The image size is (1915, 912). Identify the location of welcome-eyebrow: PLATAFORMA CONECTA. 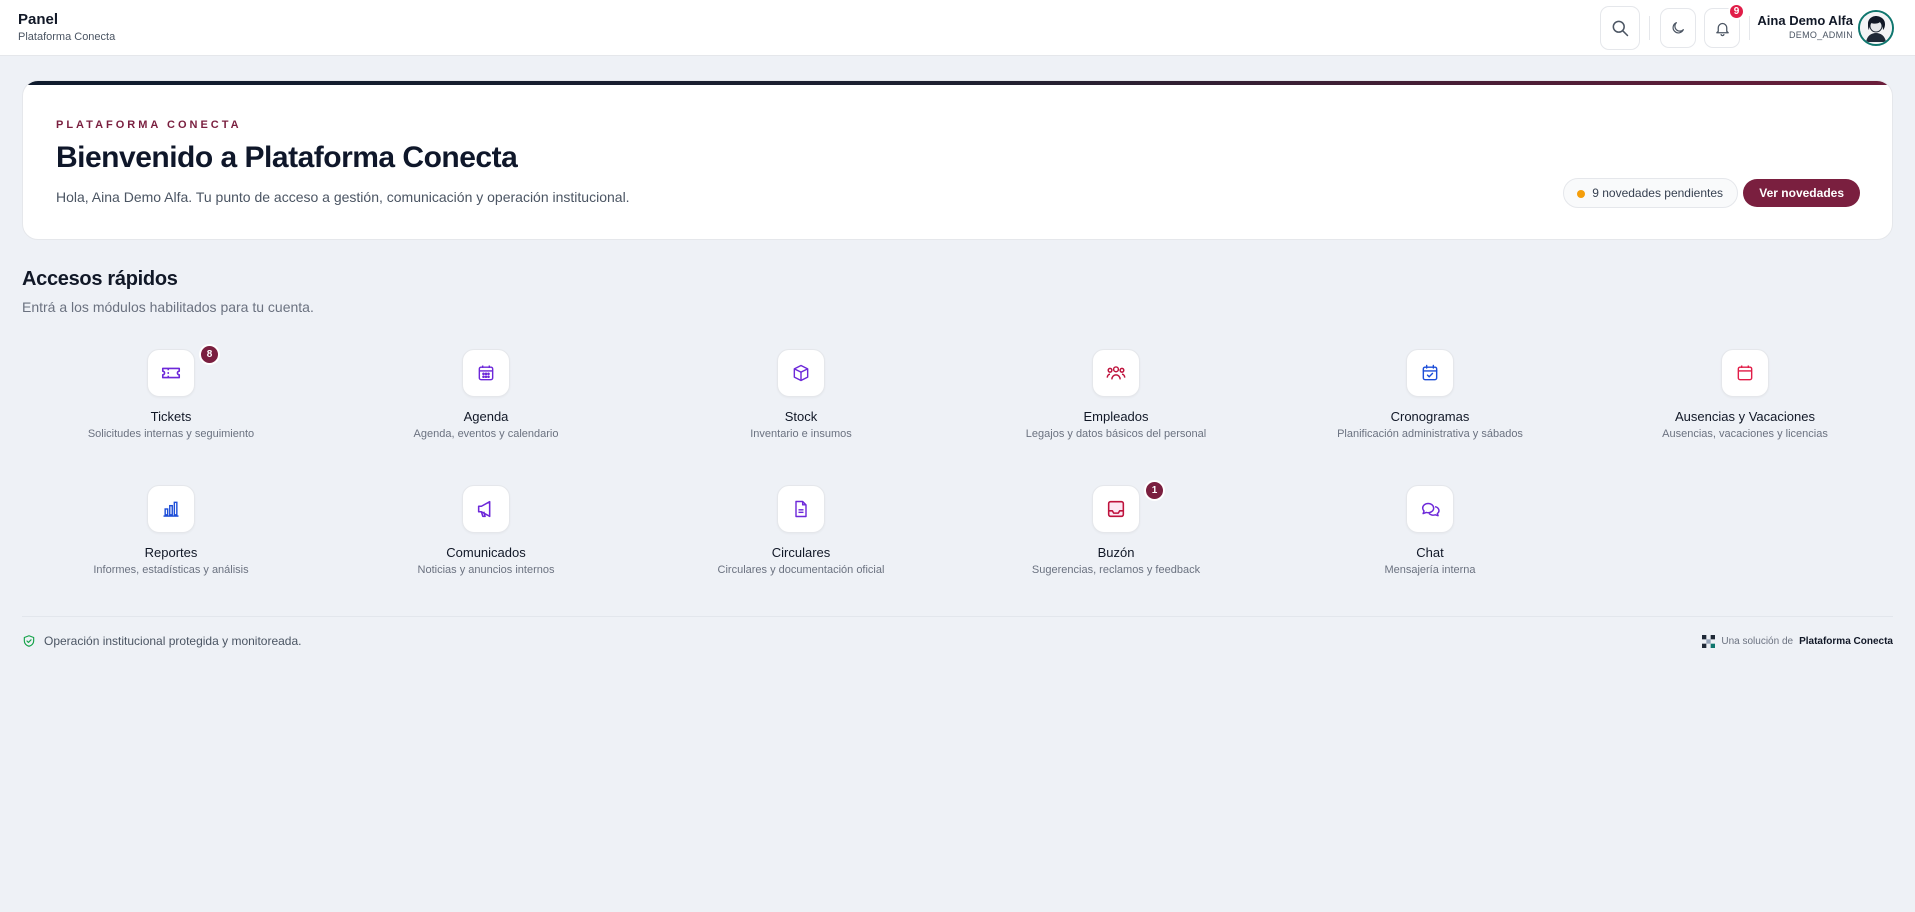
(149, 125).